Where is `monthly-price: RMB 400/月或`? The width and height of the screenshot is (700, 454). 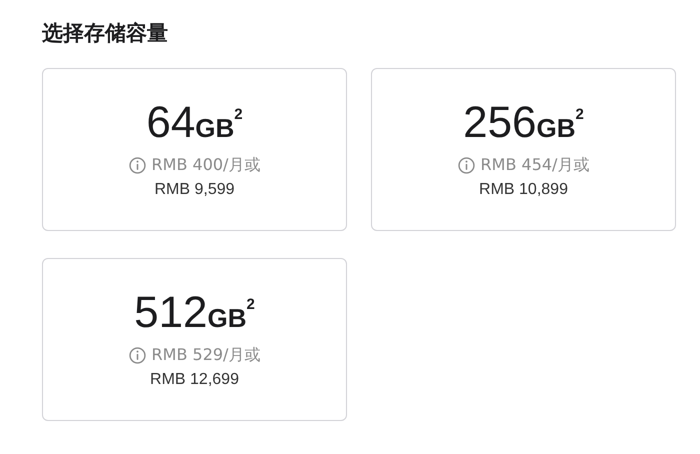
monthly-price: RMB 400/月或 is located at coordinates (206, 165).